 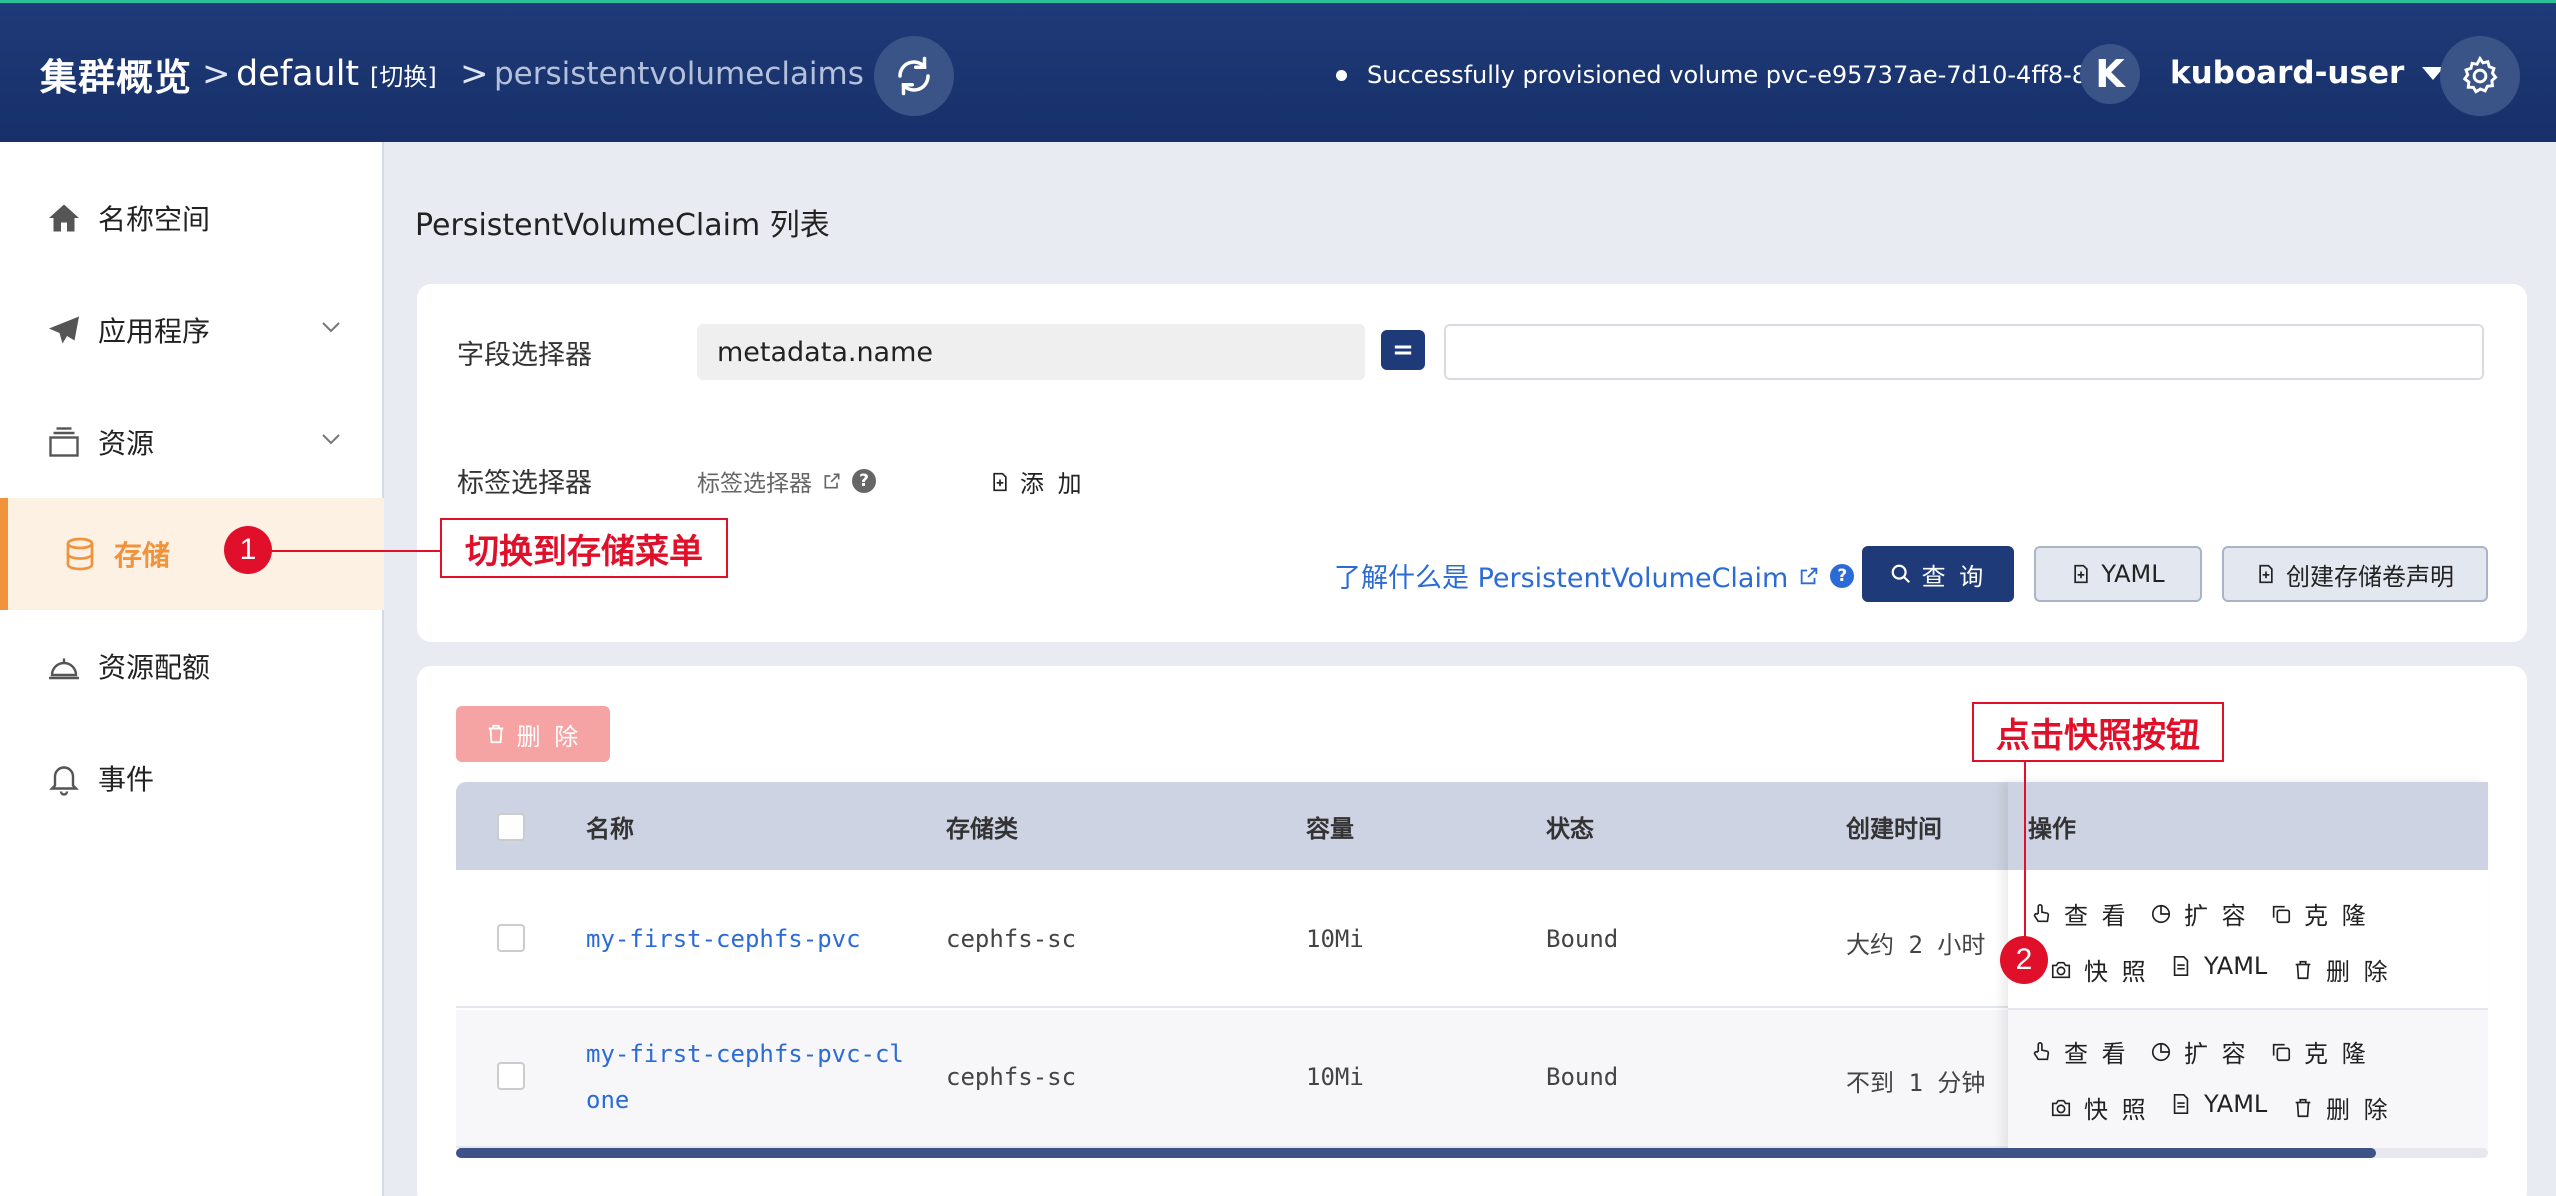 What do you see at coordinates (745, 1054) in the screenshot?
I see `pvc-name-link: my-first-cephfs-pvc-cl` at bounding box center [745, 1054].